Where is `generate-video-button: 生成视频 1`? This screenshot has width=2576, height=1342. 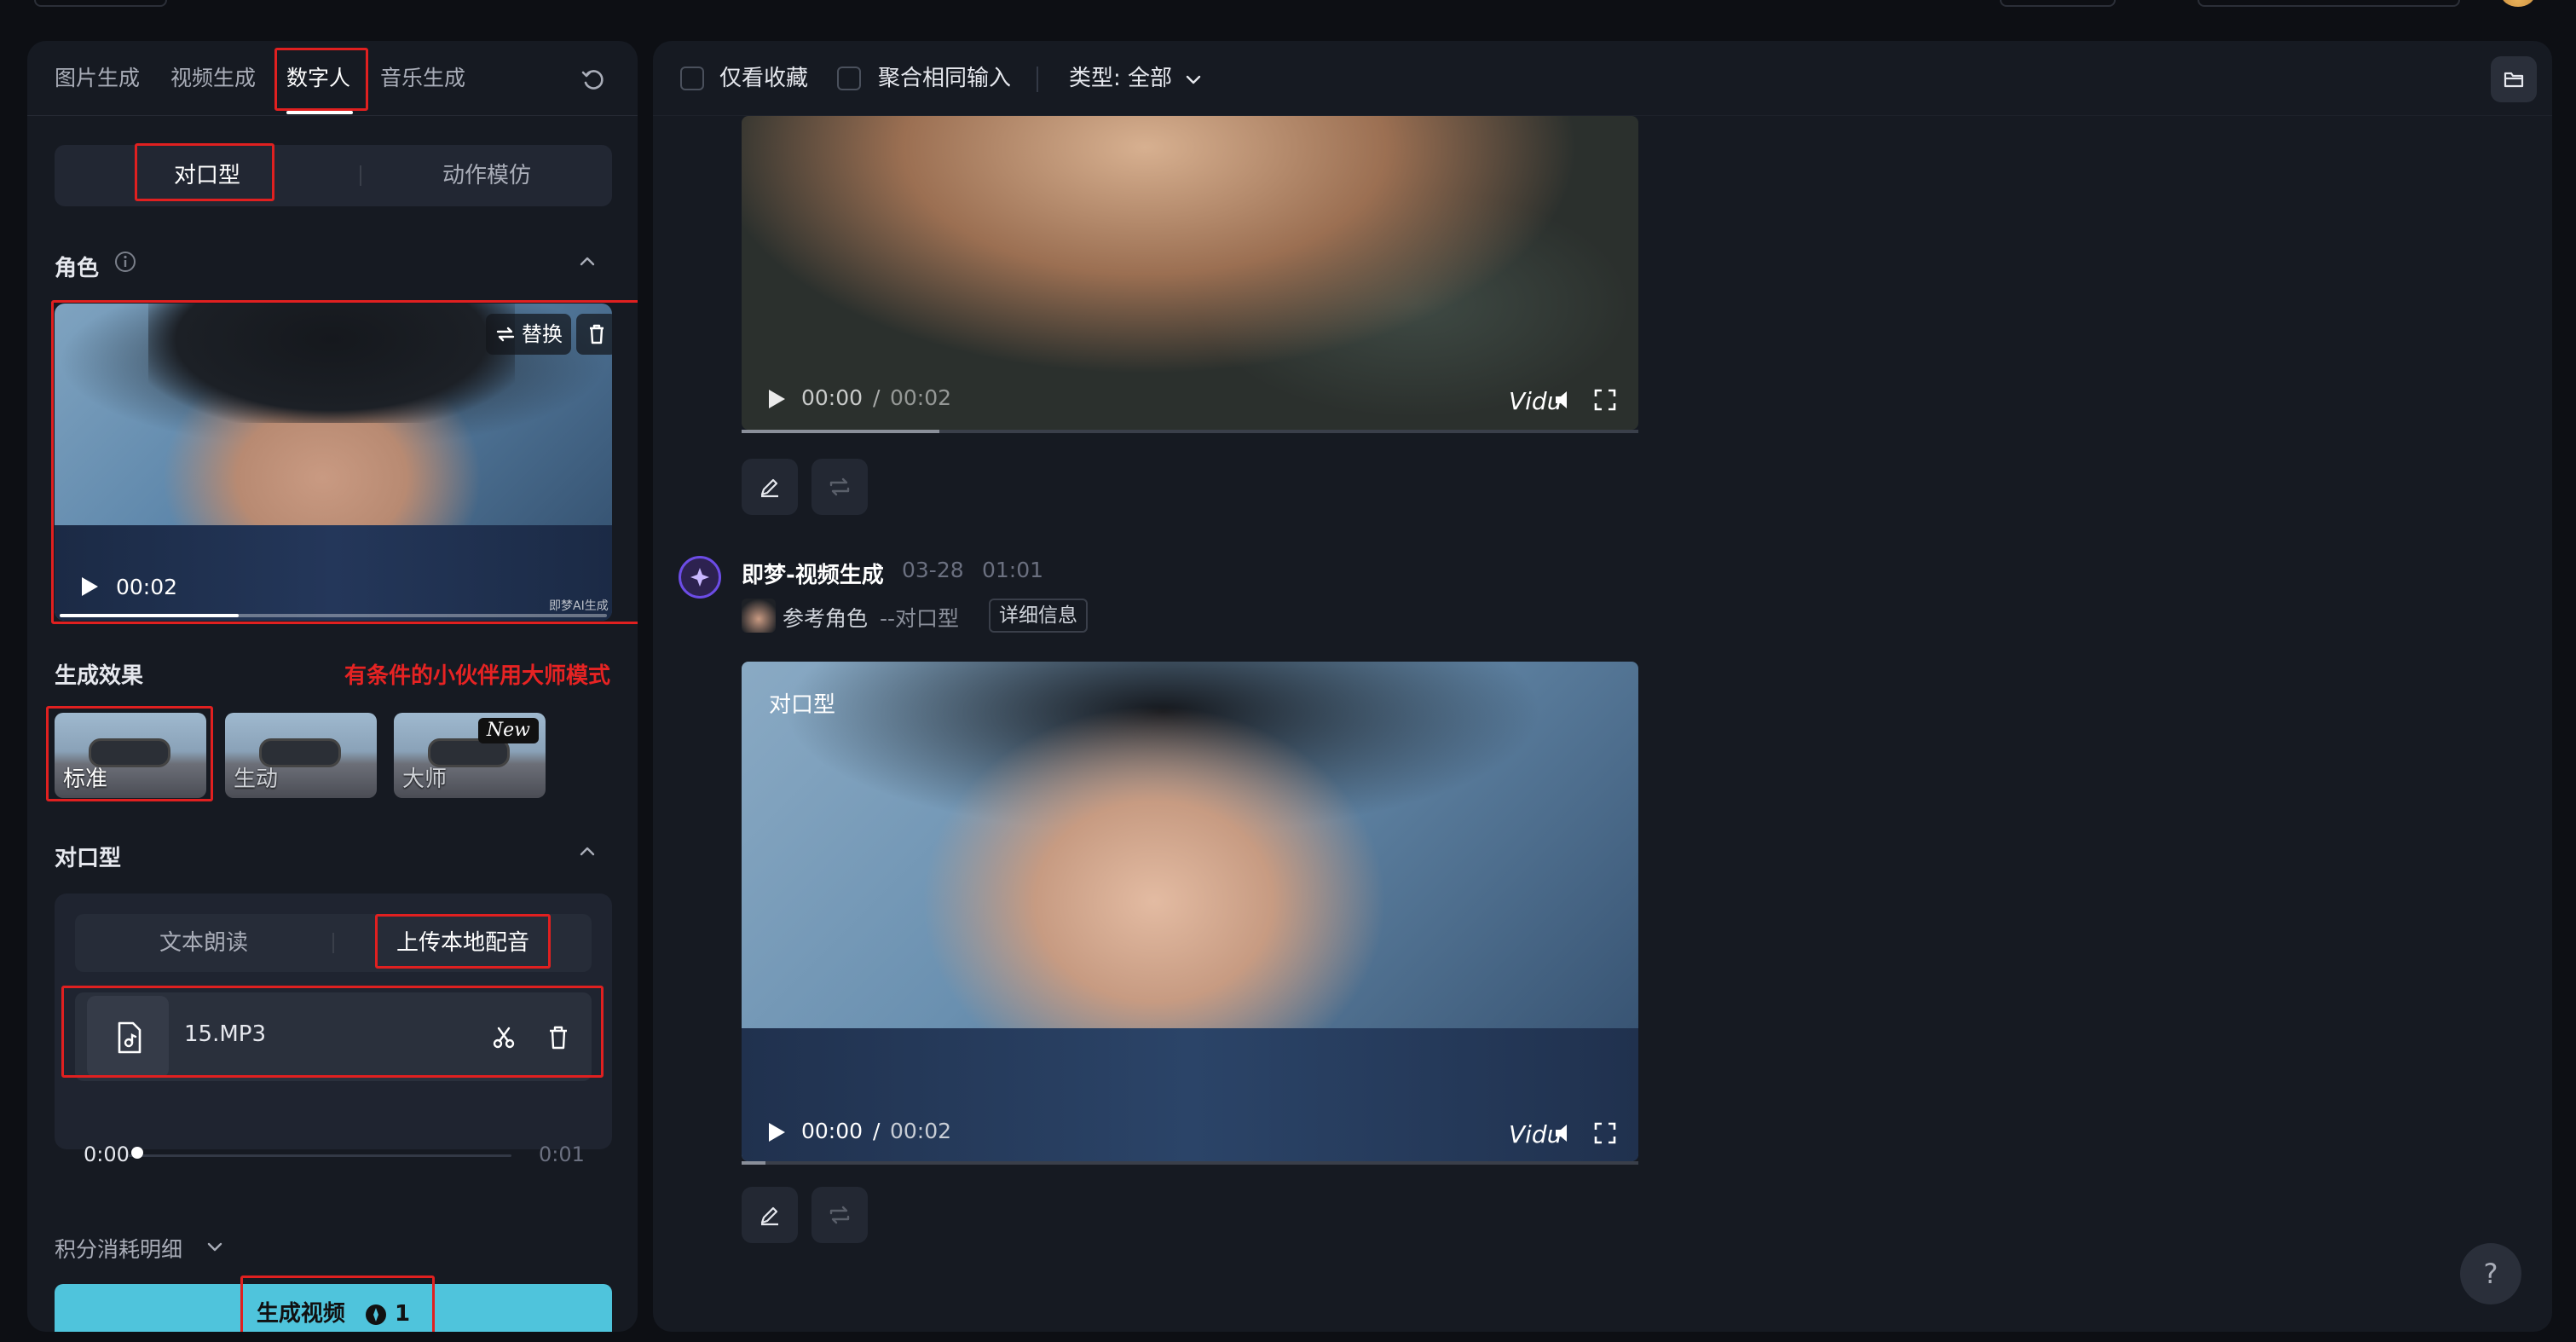
generate-video-button: 生成视频 1 is located at coordinates (333, 1308).